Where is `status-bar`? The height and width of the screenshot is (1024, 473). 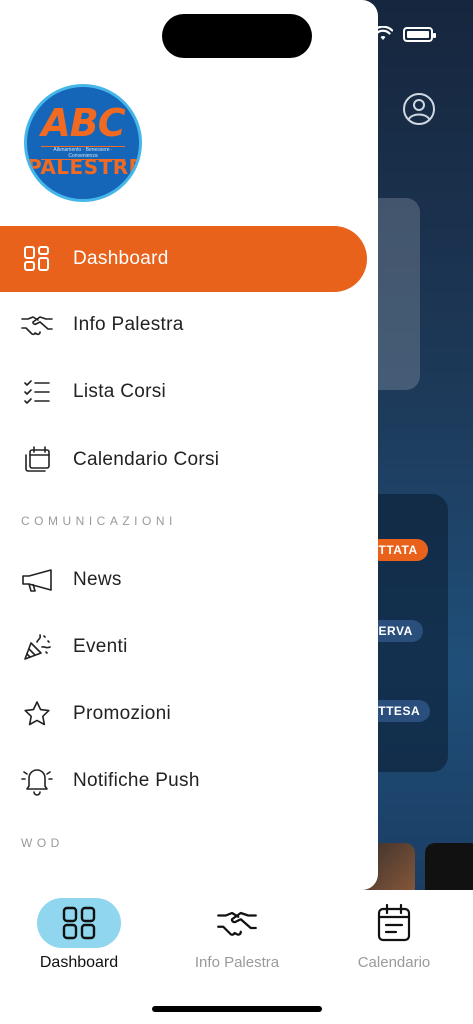 status-bar is located at coordinates (404, 34).